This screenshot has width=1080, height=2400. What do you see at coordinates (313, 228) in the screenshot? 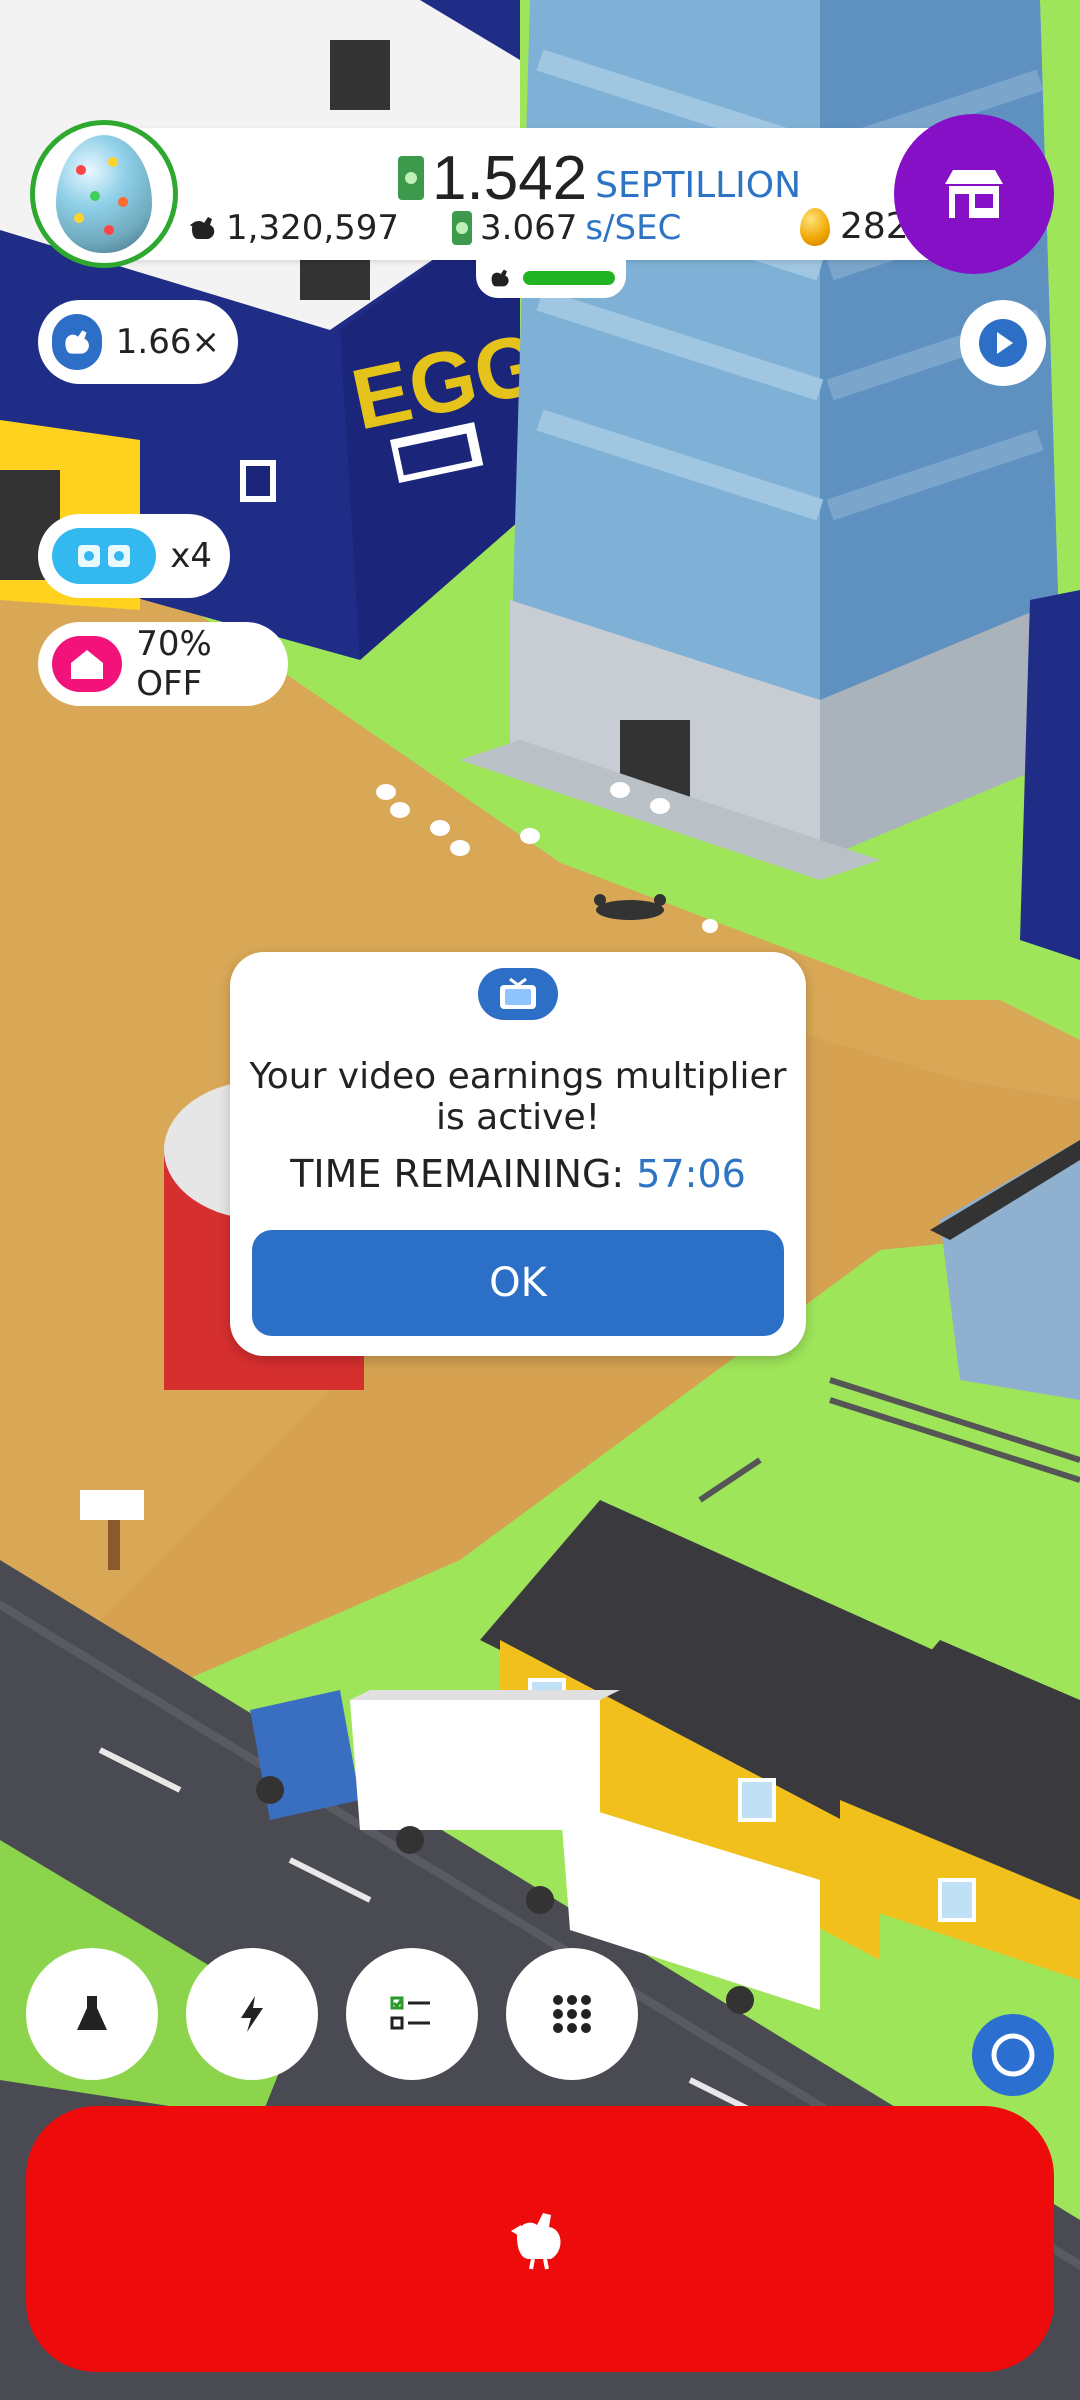
I see `chicken-count-value: 1,320,597` at bounding box center [313, 228].